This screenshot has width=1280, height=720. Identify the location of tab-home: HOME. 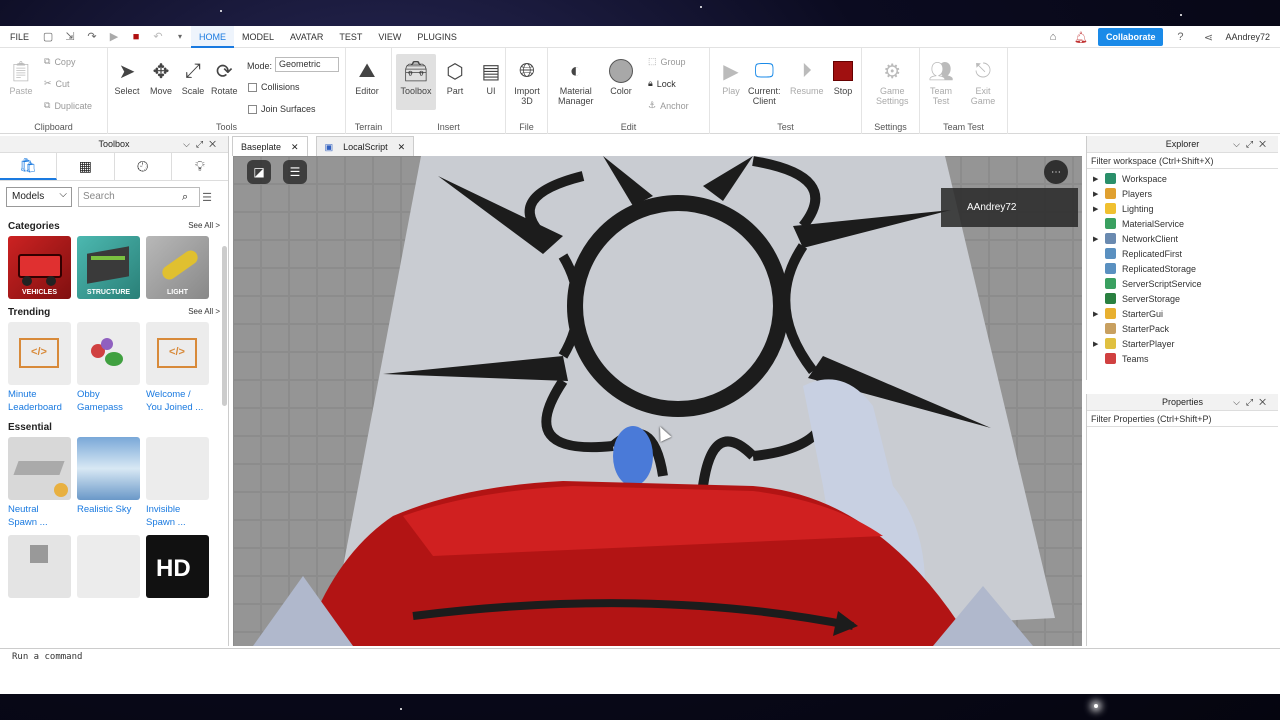
(213, 36).